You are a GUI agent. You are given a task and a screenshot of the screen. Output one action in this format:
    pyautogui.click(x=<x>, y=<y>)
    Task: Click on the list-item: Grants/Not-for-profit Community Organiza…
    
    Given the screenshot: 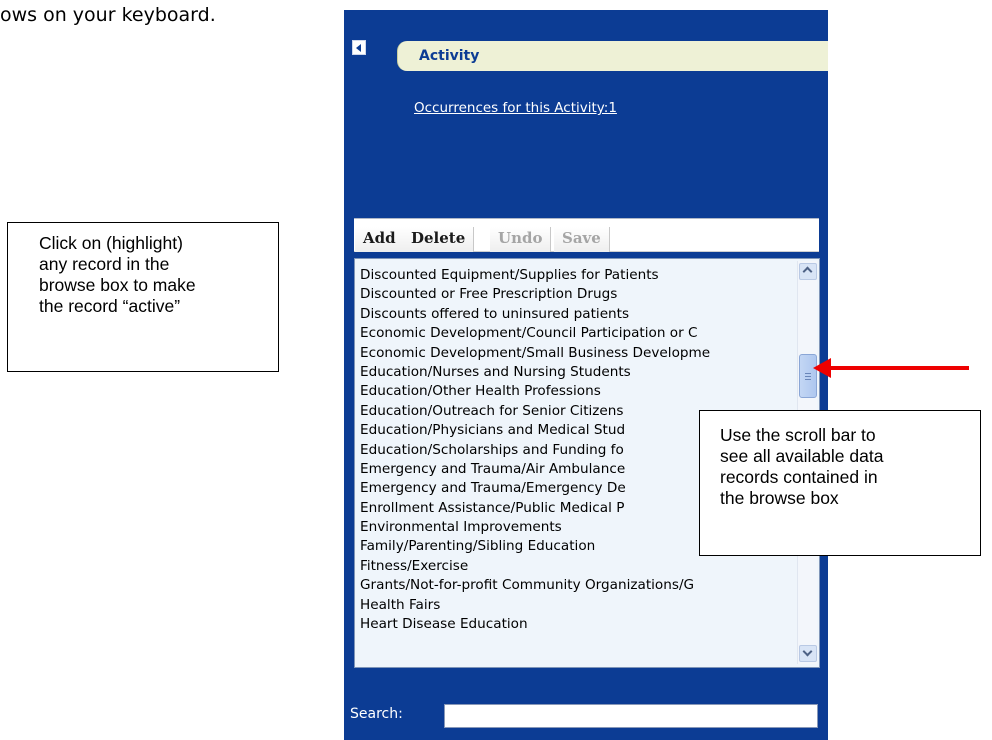 What is the action you would take?
    pyautogui.click(x=575, y=585)
    